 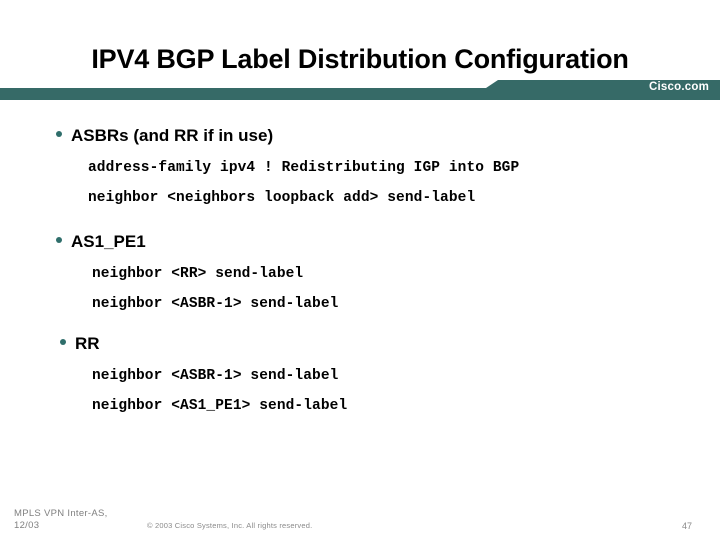 What do you see at coordinates (687, 526) in the screenshot?
I see `footer-page-number: 47` at bounding box center [687, 526].